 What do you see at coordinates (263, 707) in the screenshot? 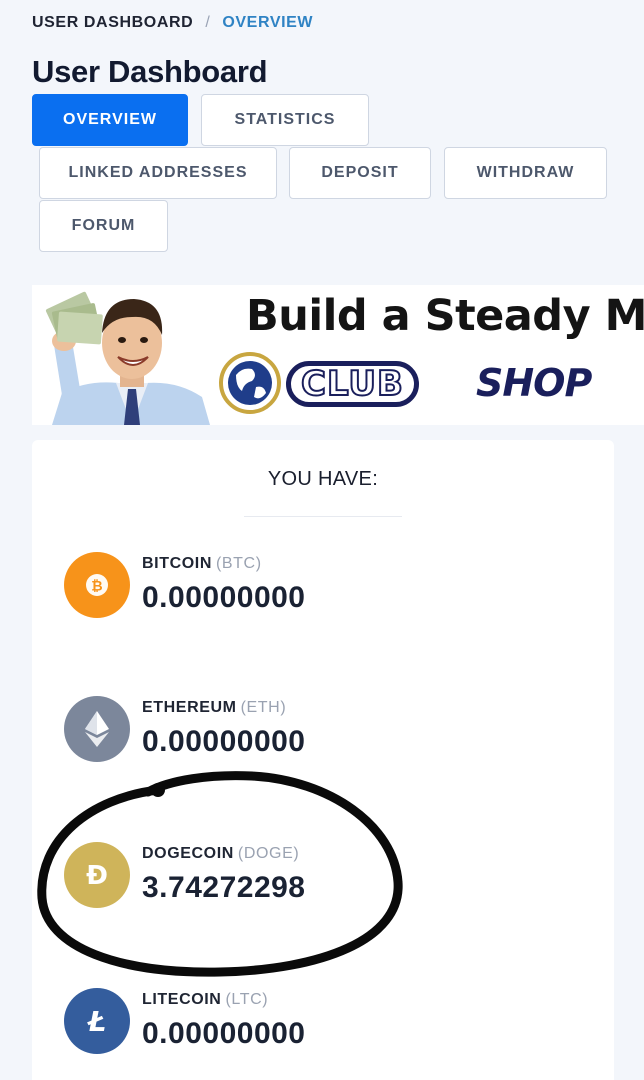
I see `coin-symbol: (ETH)` at bounding box center [263, 707].